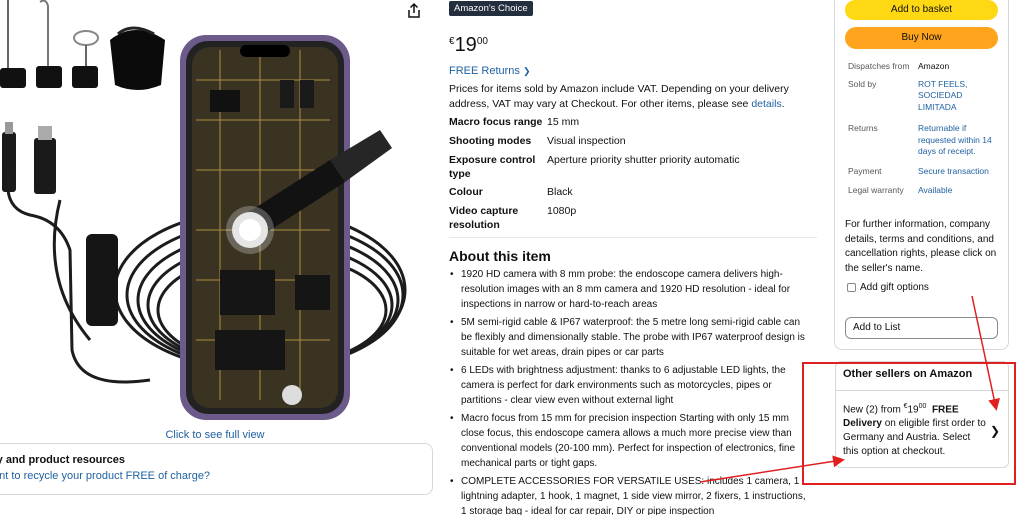 This screenshot has height=515, width=1027. Describe the element at coordinates (629, 194) in the screenshot. I see `spec-row: Colour Black` at that location.